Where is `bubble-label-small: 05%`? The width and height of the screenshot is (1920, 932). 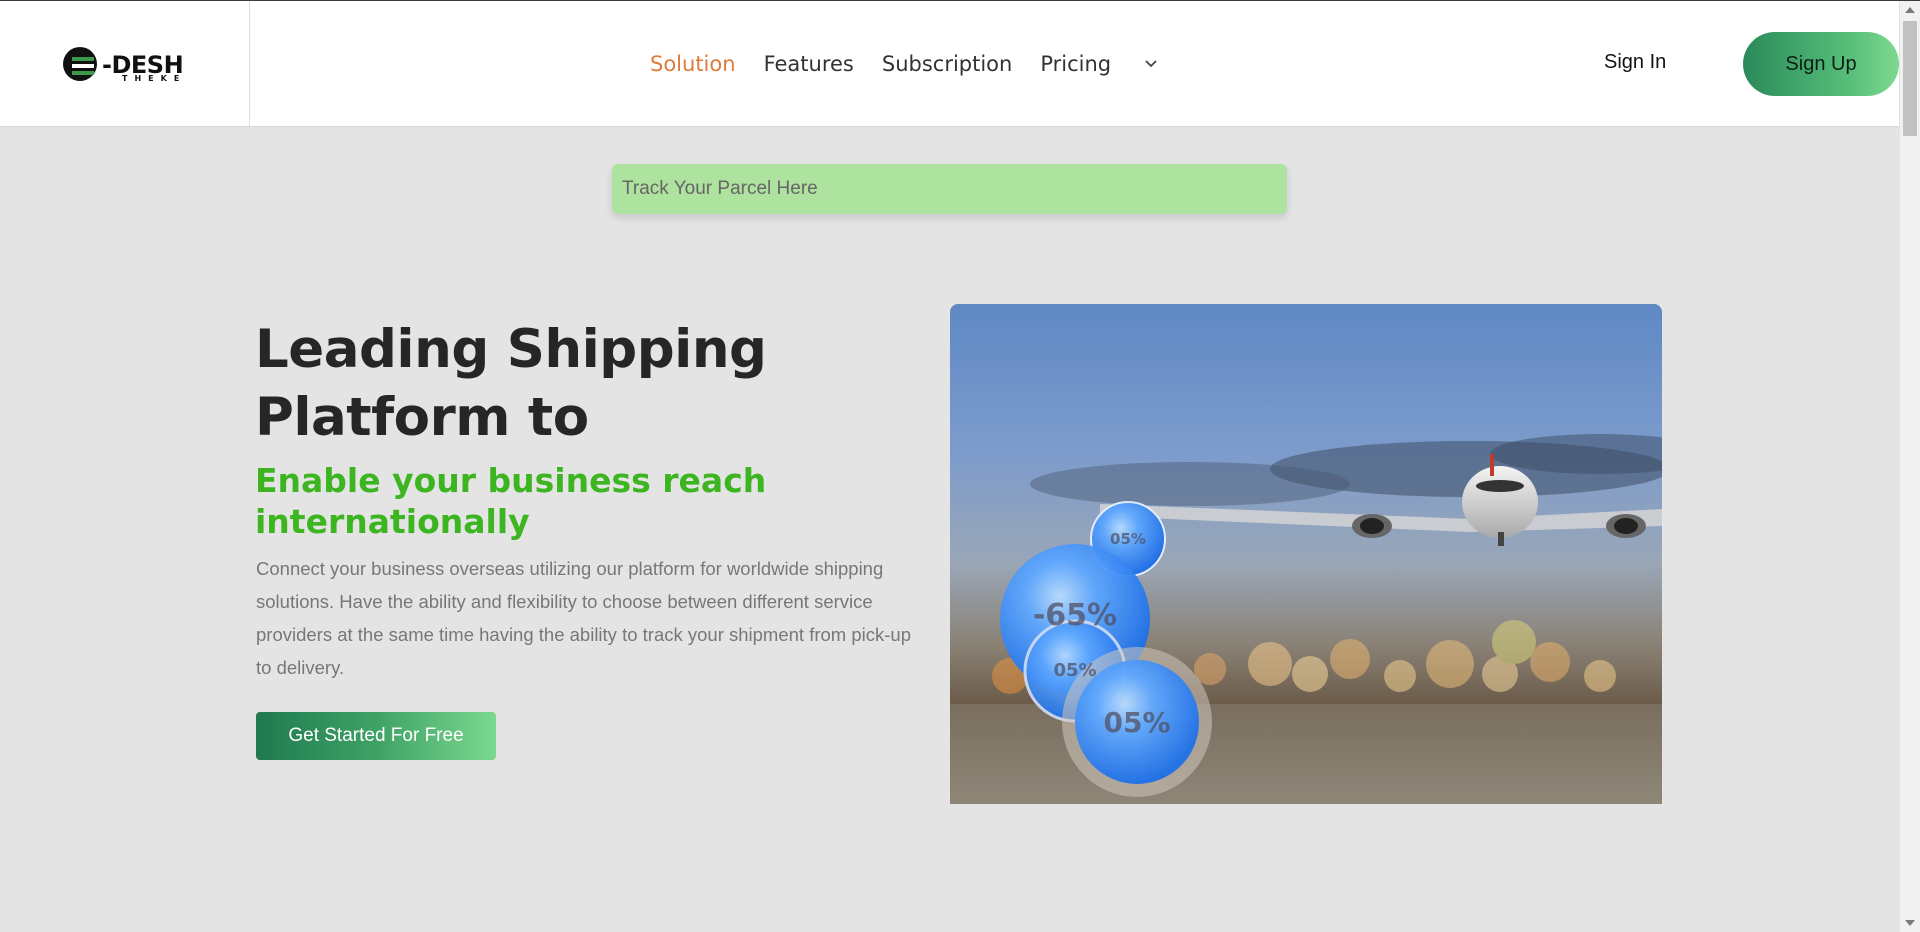
bubble-label-small: 05% is located at coordinates (1128, 539).